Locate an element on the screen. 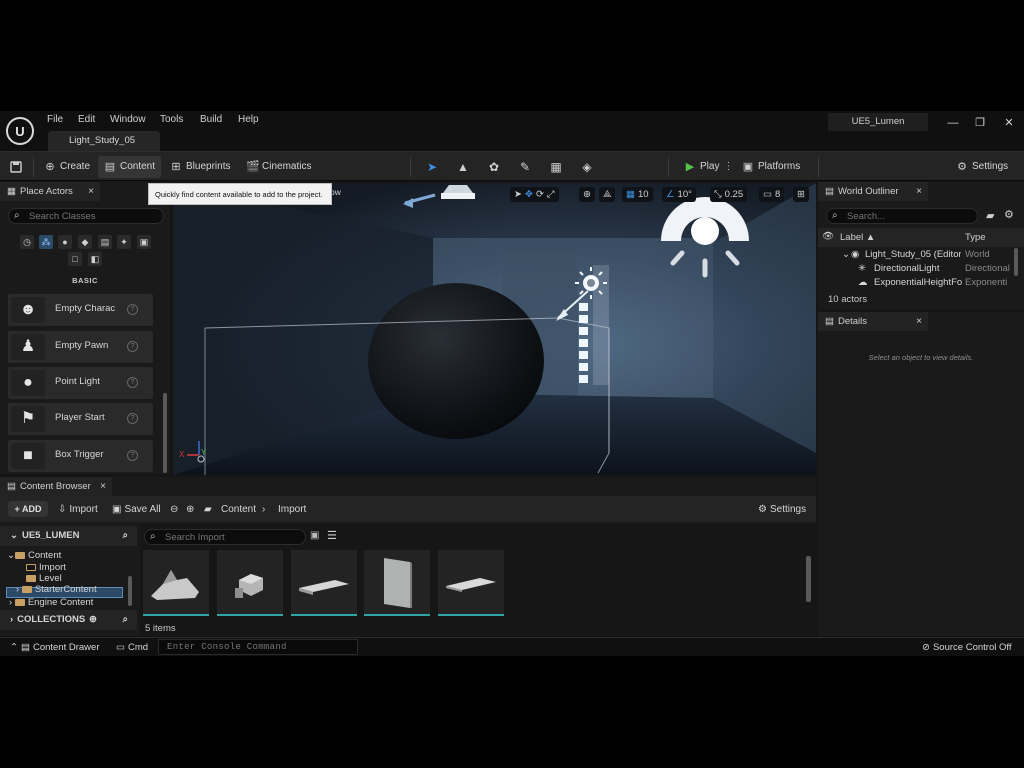 The image size is (1024, 768). source-control-button: ⊘ Source Control Off is located at coordinates (966, 647).